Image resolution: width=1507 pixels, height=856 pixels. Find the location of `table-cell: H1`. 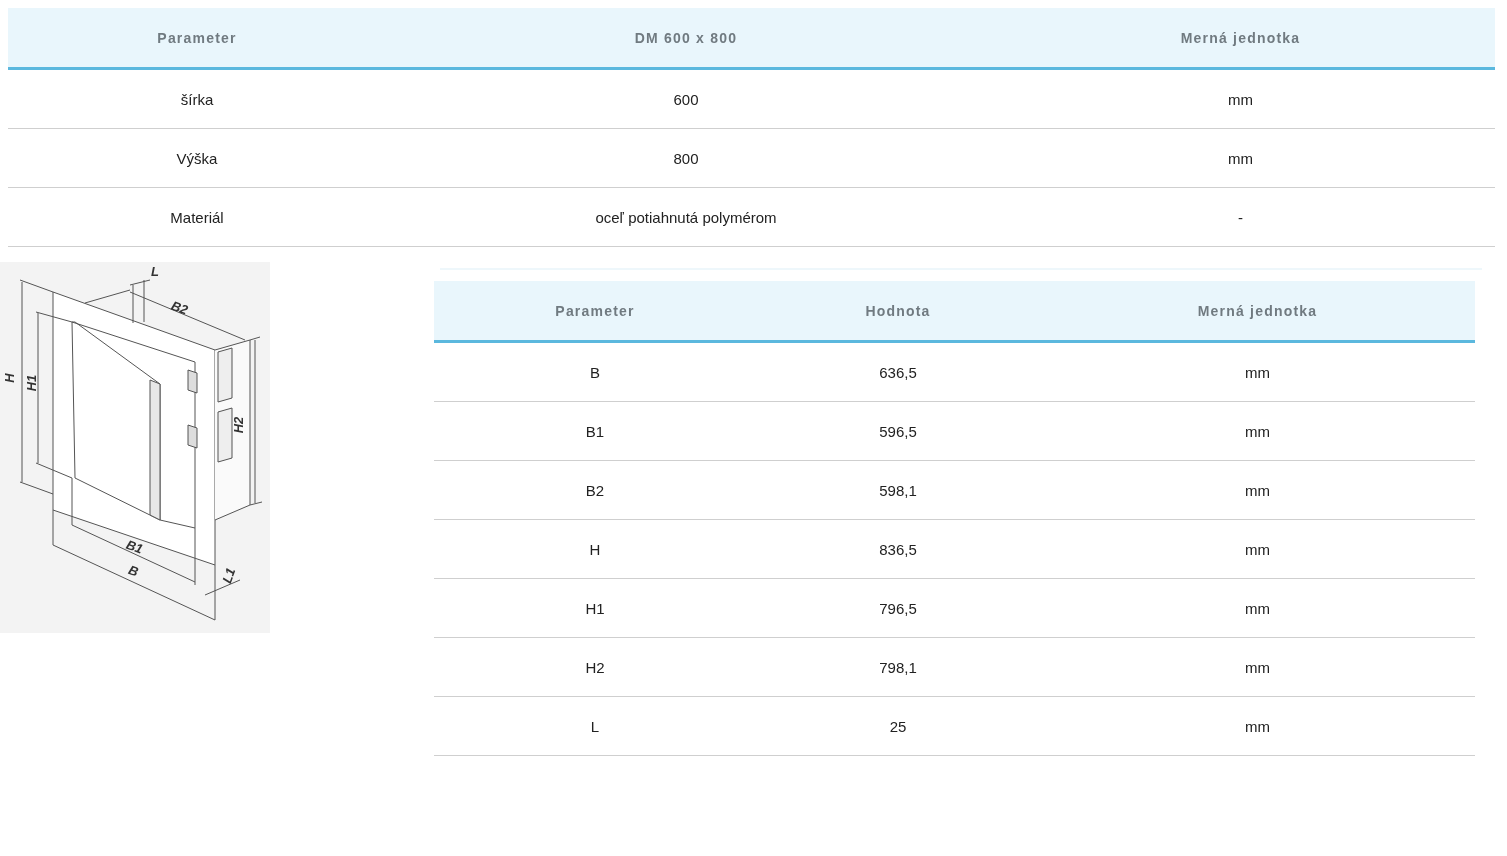

table-cell: H1 is located at coordinates (595, 608).